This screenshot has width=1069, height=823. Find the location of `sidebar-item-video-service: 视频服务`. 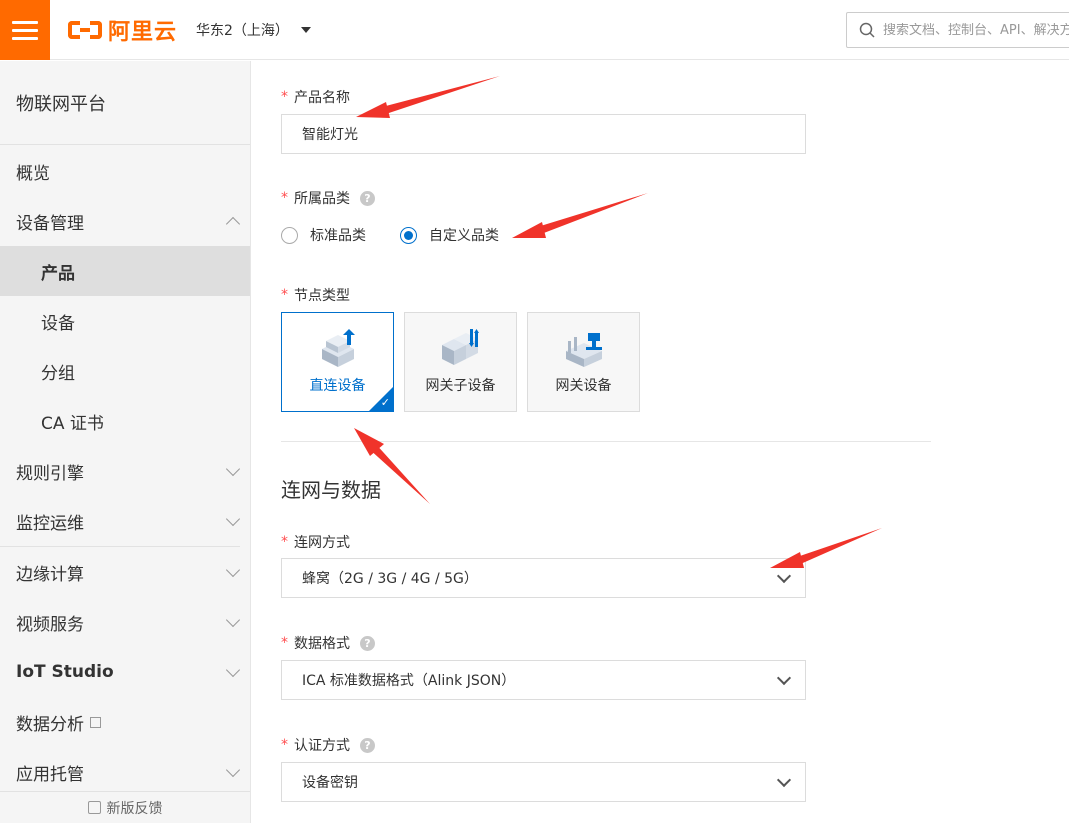

sidebar-item-video-service: 视频服务 is located at coordinates (125, 622).